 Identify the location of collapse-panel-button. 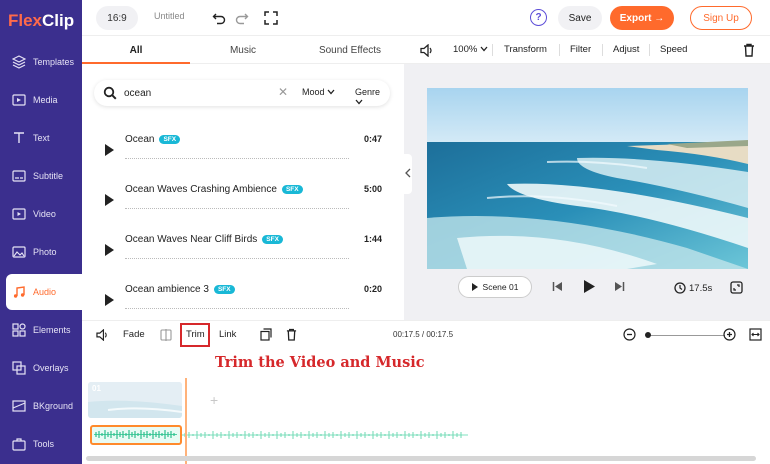
(408, 174).